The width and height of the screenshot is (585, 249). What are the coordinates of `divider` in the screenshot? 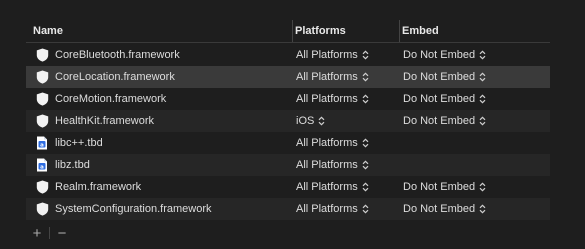 It's located at (49, 233).